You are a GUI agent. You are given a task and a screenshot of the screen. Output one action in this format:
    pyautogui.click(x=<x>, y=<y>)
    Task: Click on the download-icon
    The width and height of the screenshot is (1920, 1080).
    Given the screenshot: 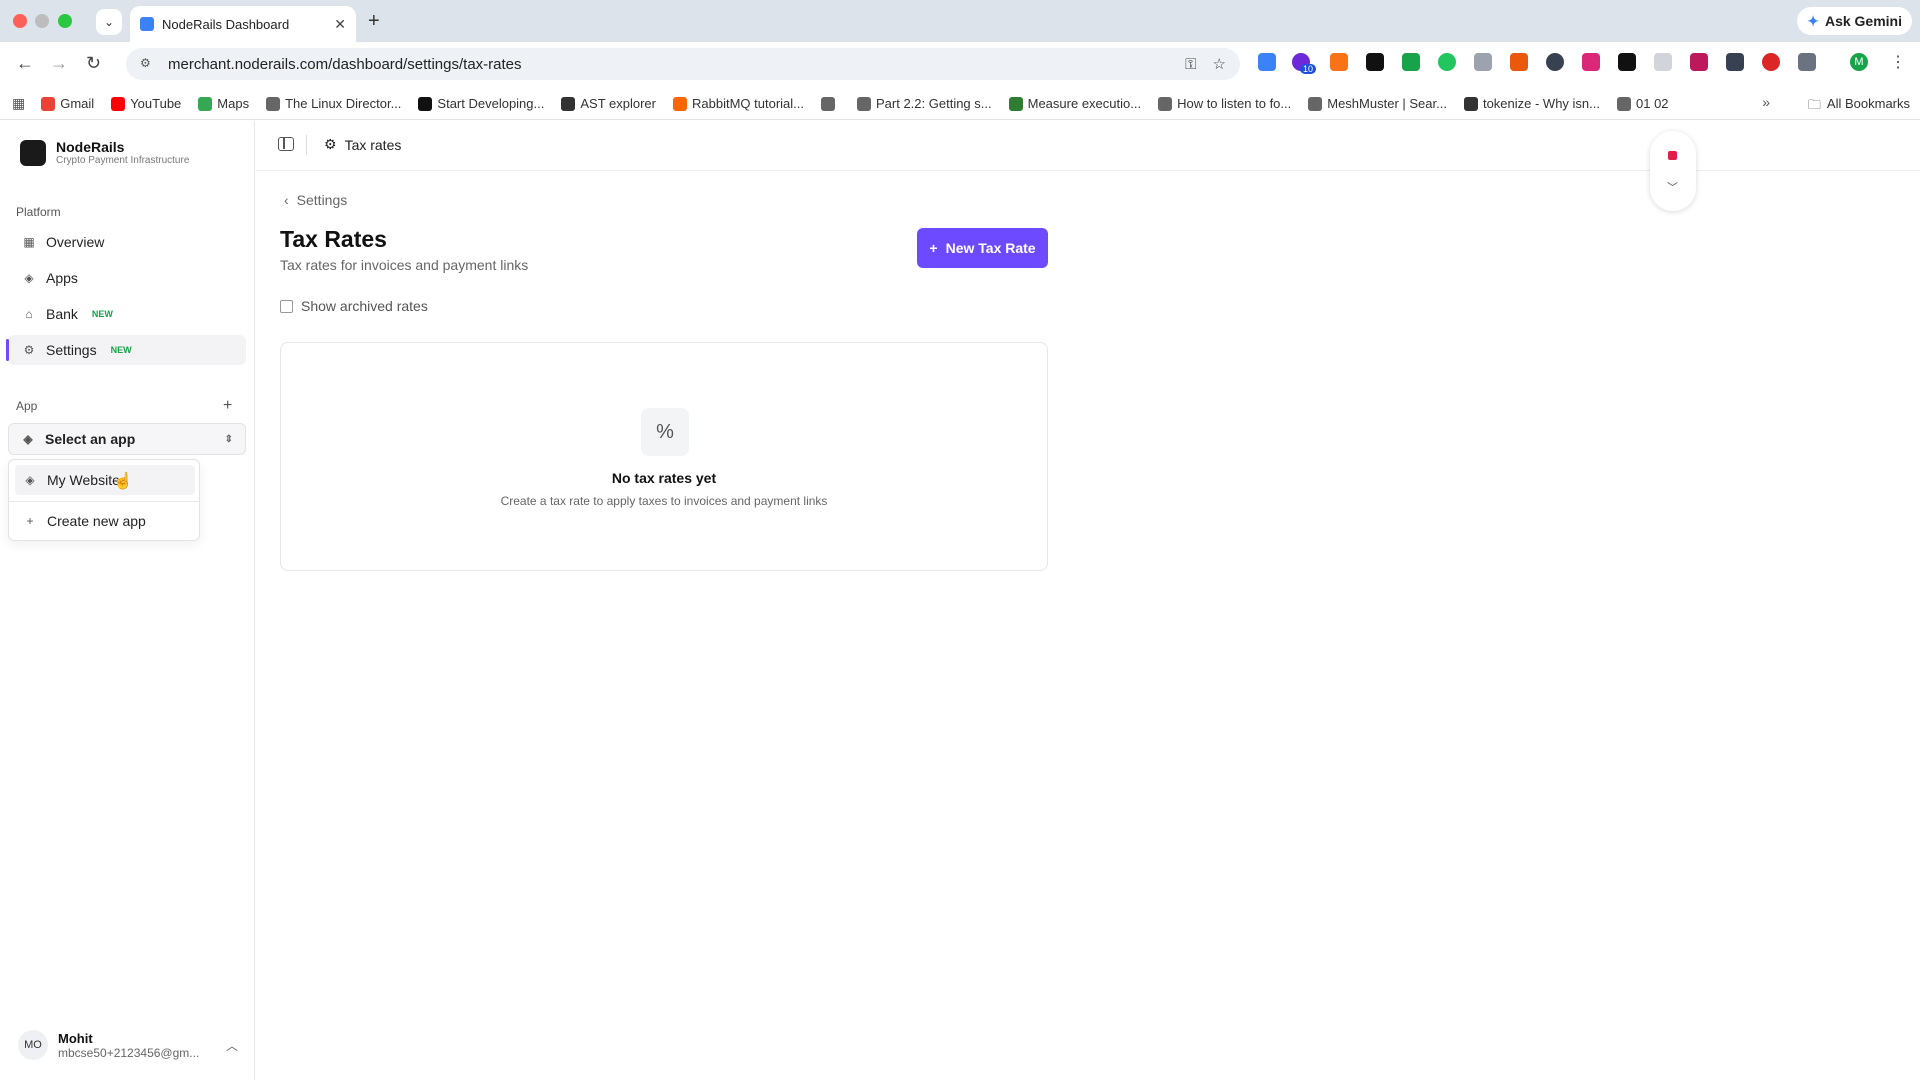 What is the action you would take?
    pyautogui.click(x=1411, y=62)
    